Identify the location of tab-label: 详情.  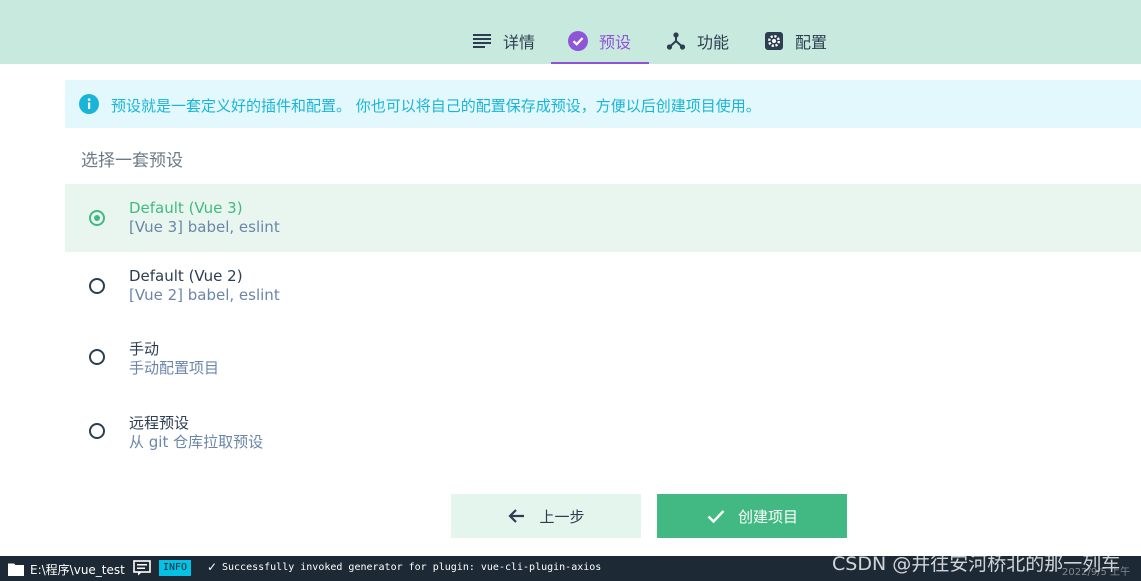
(519, 42).